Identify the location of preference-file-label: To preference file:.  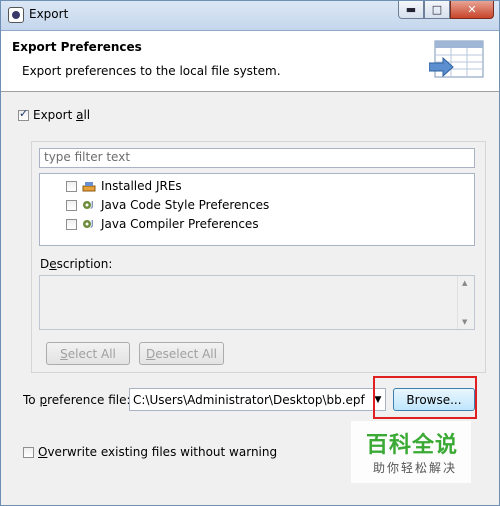
(77, 400).